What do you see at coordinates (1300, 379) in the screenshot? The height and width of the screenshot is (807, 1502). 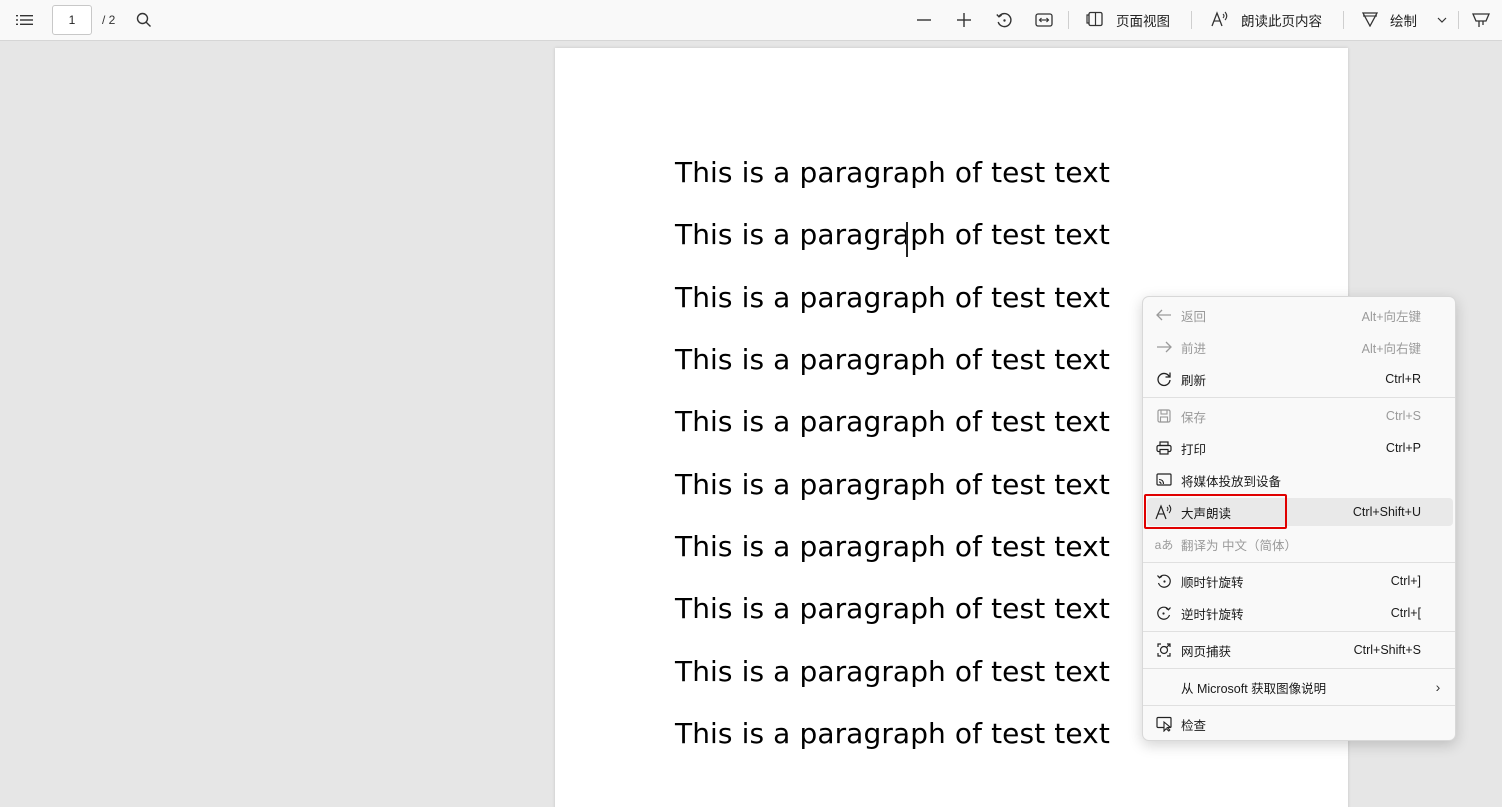 I see `menu-item-refresh: 刷新 Ctrl+R` at bounding box center [1300, 379].